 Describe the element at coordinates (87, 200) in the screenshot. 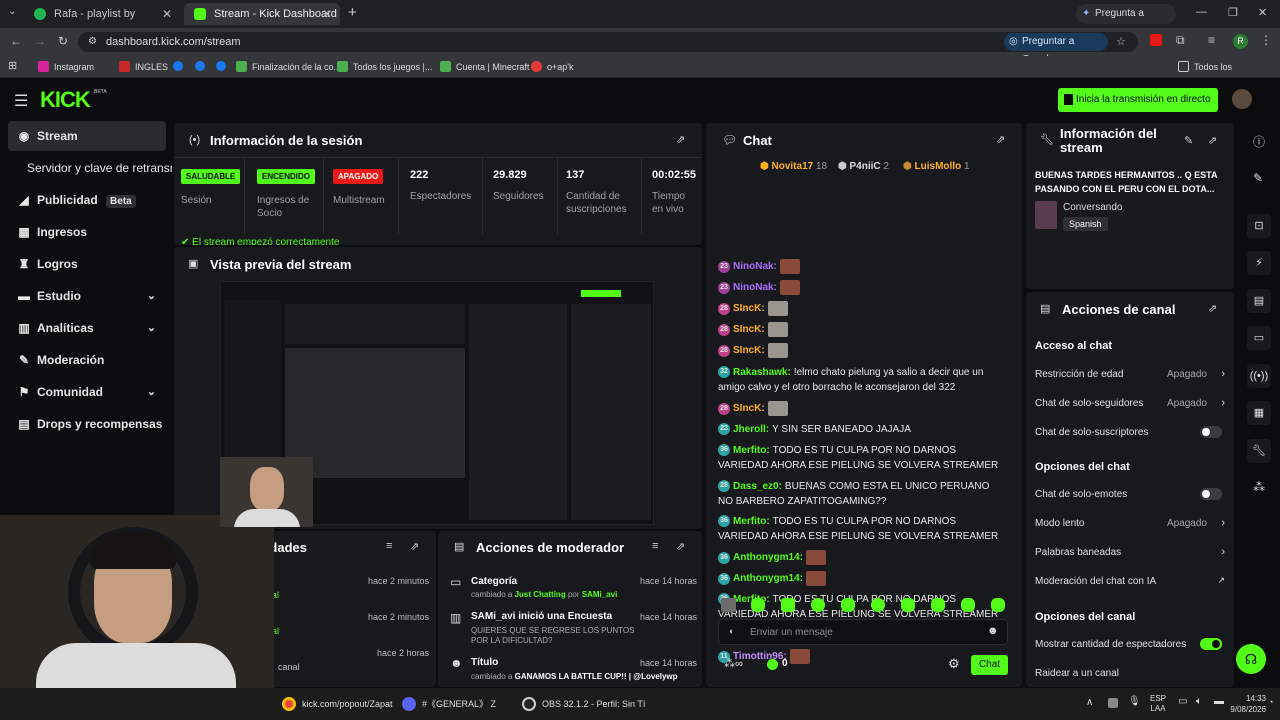

I see `sidebar-item-publicidad: ◢ Publicidad Beta` at that location.